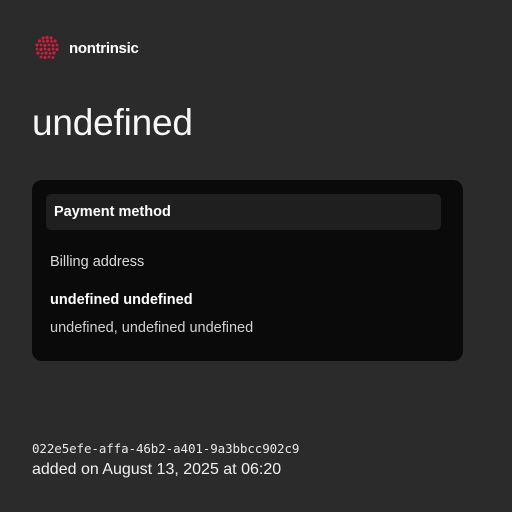 The width and height of the screenshot is (512, 512). Describe the element at coordinates (166, 448) in the screenshot. I see `record-id: 022e5efe-affa-46b2-a401-9a3bbcc902c9` at that location.